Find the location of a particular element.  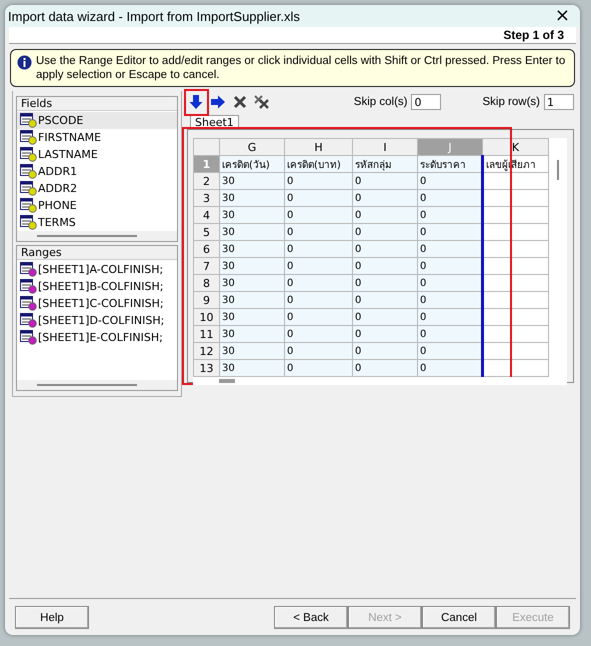

right-arrow-icon is located at coordinates (218, 102).